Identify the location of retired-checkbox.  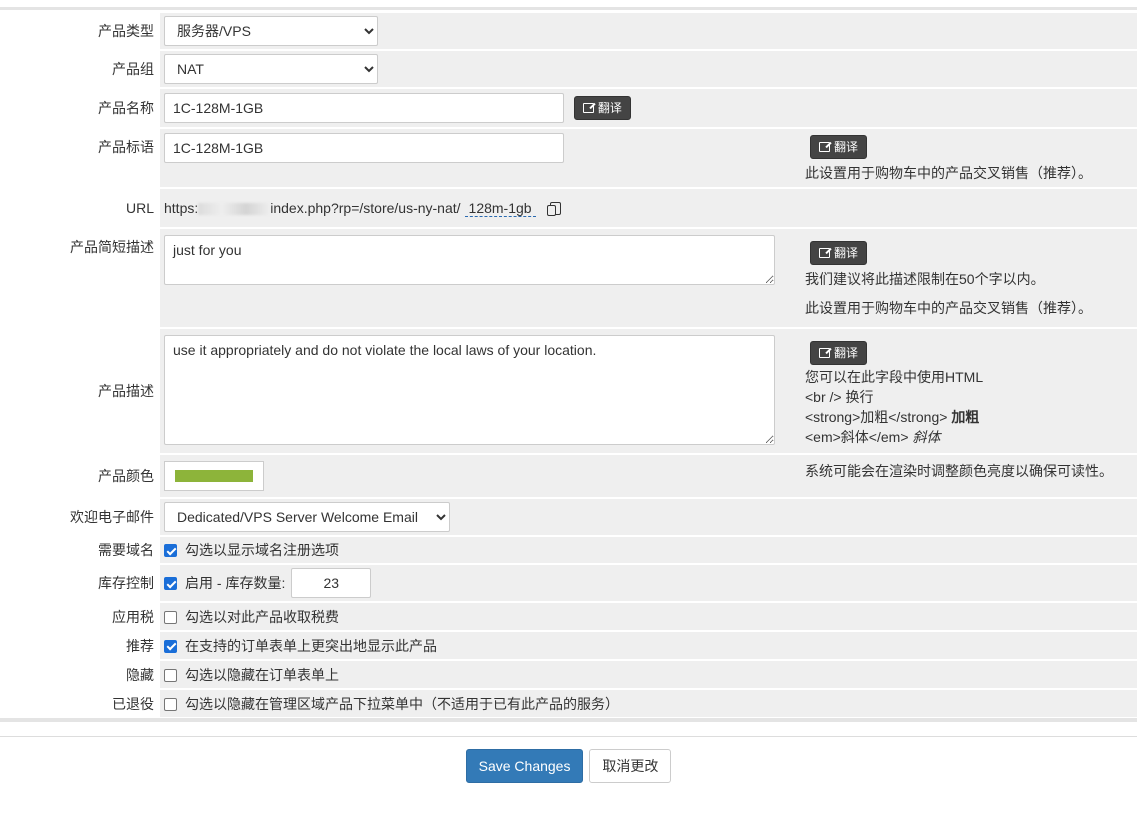
(170, 704).